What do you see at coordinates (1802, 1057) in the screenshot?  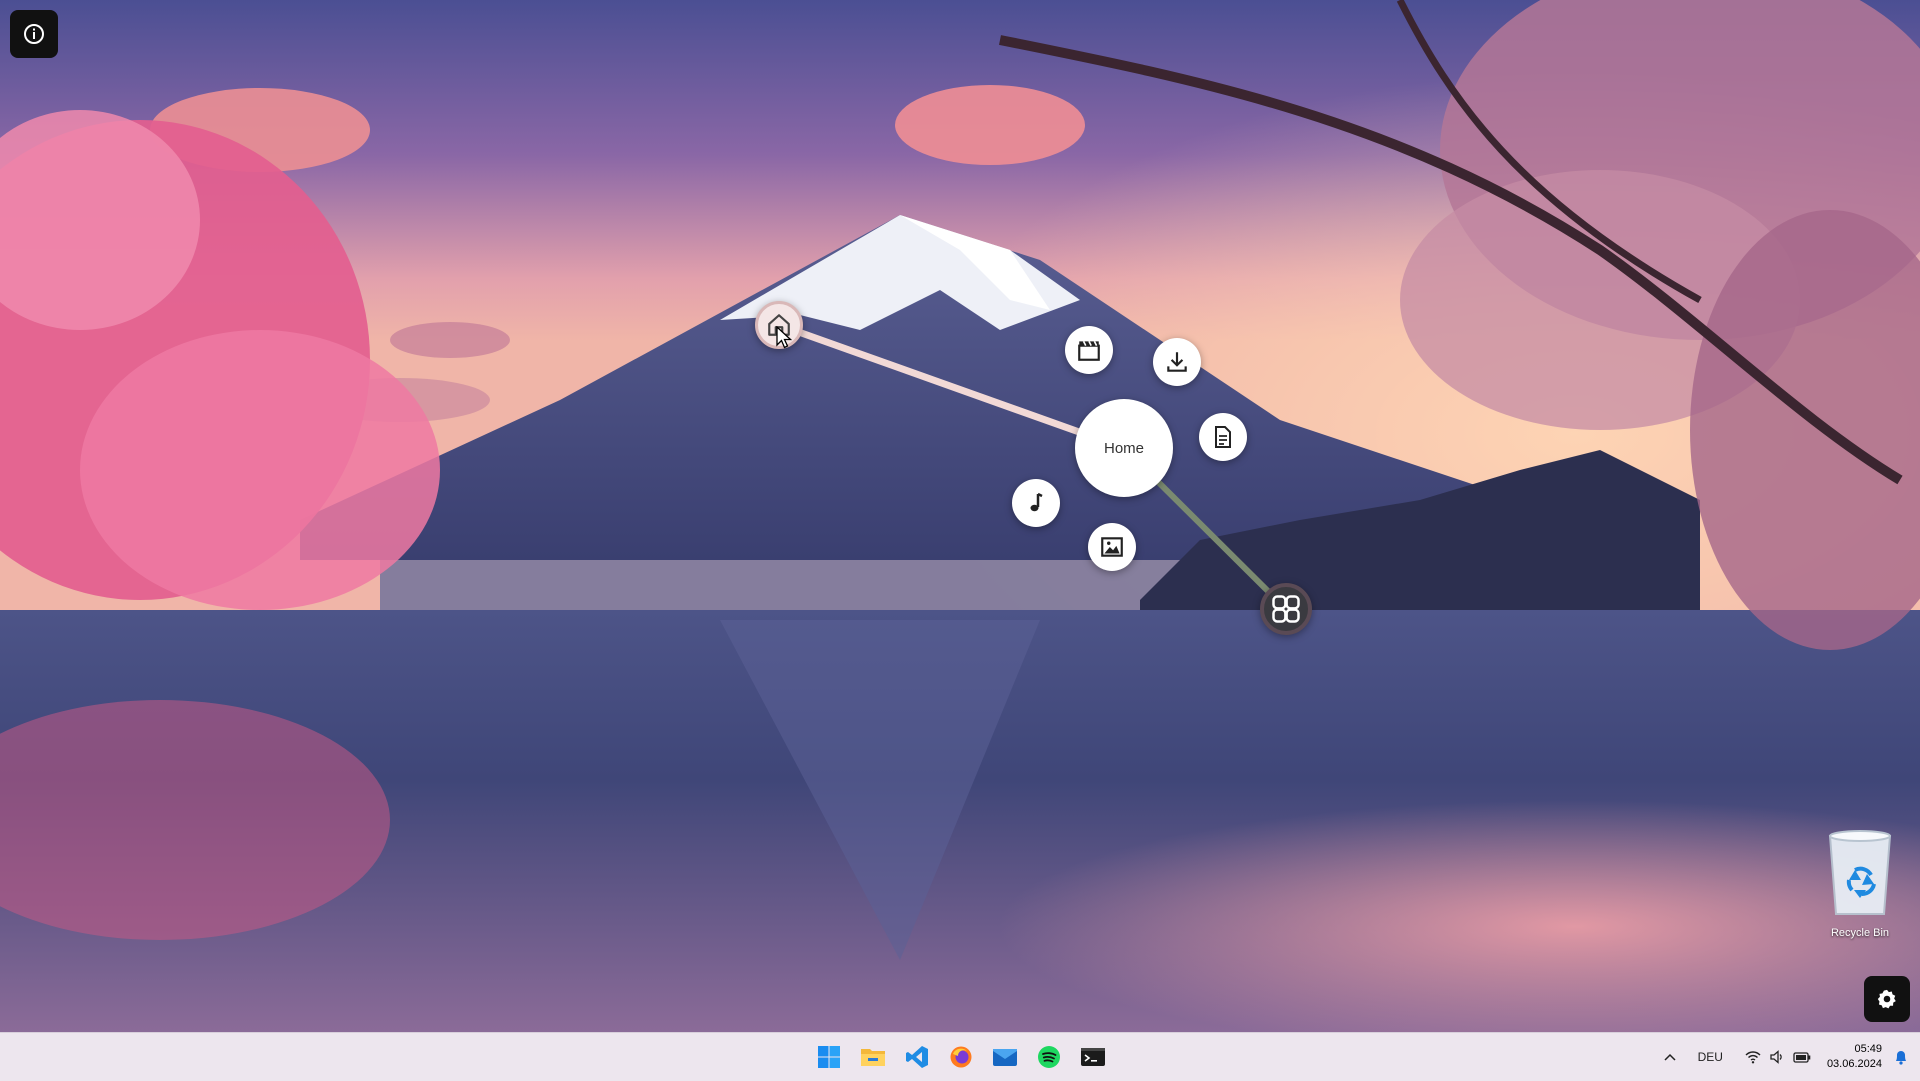 I see `battery-icon` at bounding box center [1802, 1057].